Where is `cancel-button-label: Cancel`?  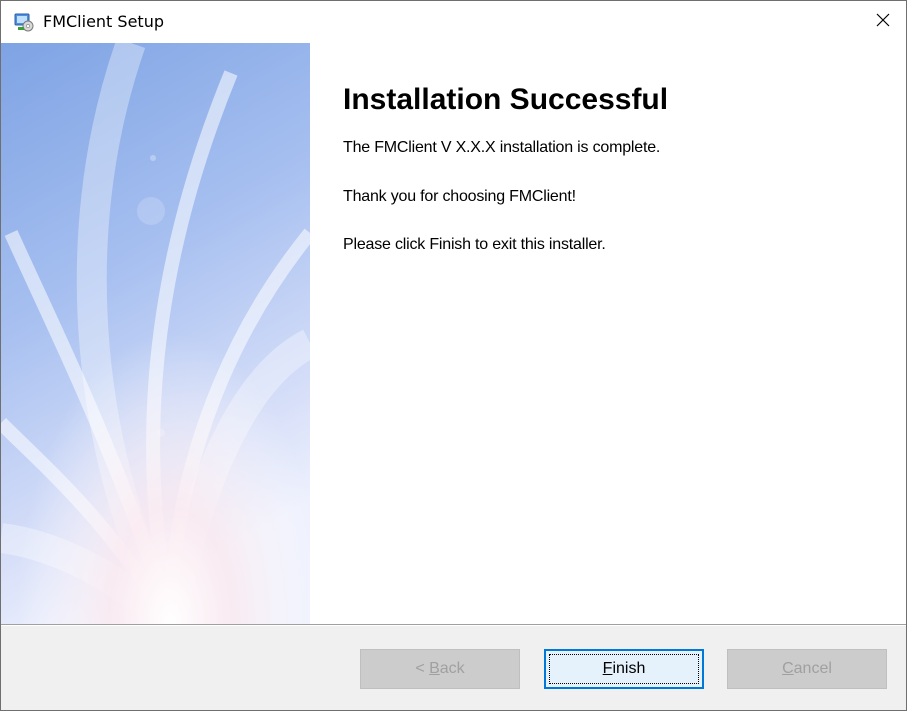 cancel-button-label: Cancel is located at coordinates (807, 668).